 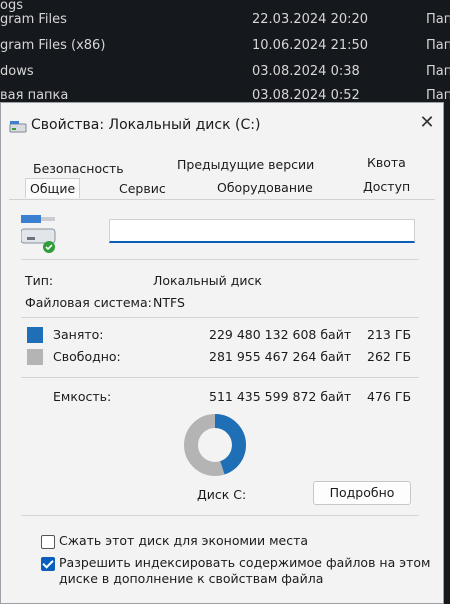 What do you see at coordinates (146, 125) in the screenshot?
I see `dialog-title: Свойства: Локальный диск (C:)` at bounding box center [146, 125].